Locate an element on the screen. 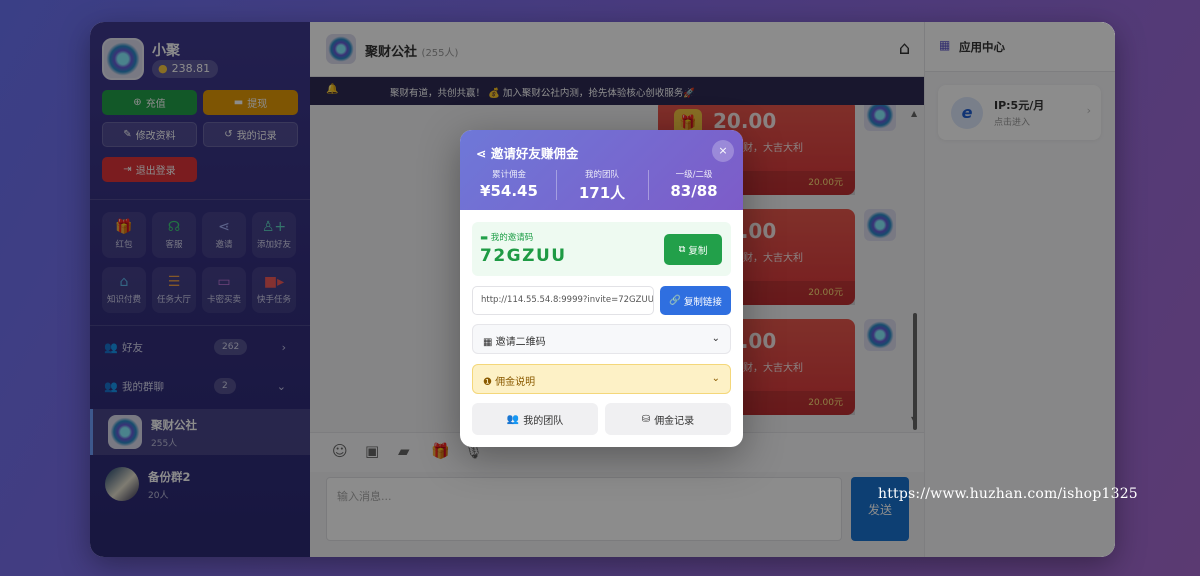 The height and width of the screenshot is (576, 1200). modal-title: ⋖ 邀请好友赚佣金 is located at coordinates (527, 152).